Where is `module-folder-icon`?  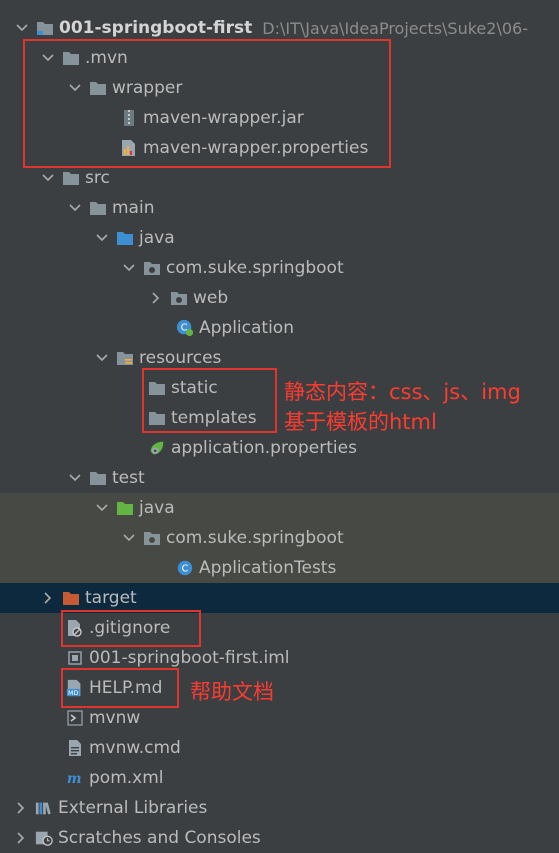 module-folder-icon is located at coordinates (45, 28).